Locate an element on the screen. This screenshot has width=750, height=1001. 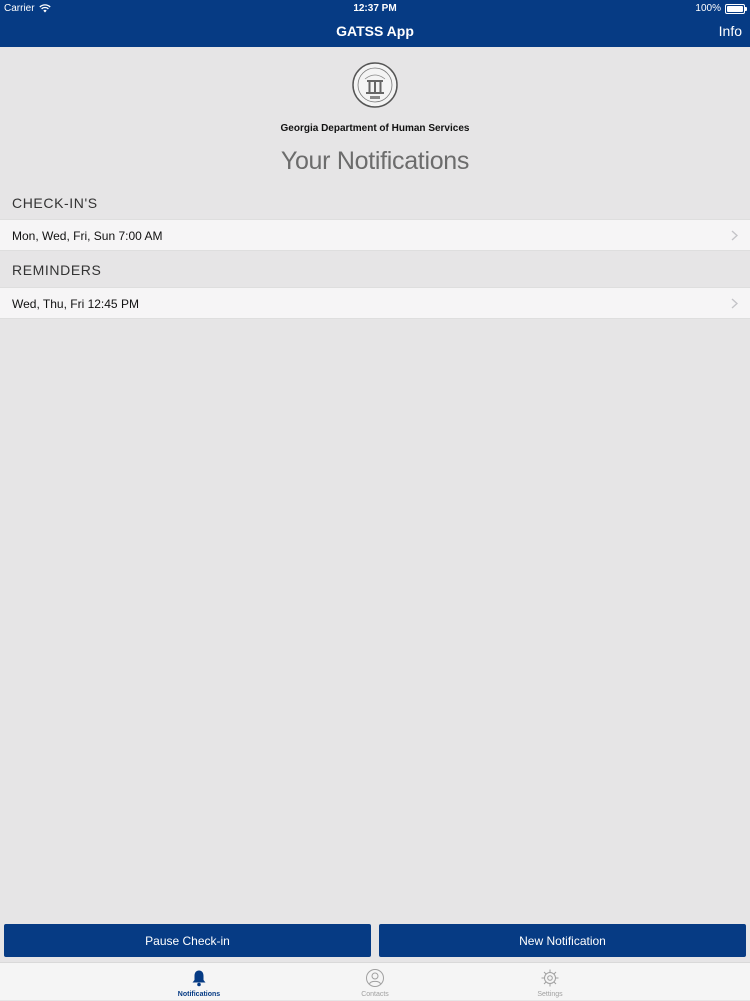
app-header: Carrier 12:37 PM 100% GATSS App Info is located at coordinates (375, 23).